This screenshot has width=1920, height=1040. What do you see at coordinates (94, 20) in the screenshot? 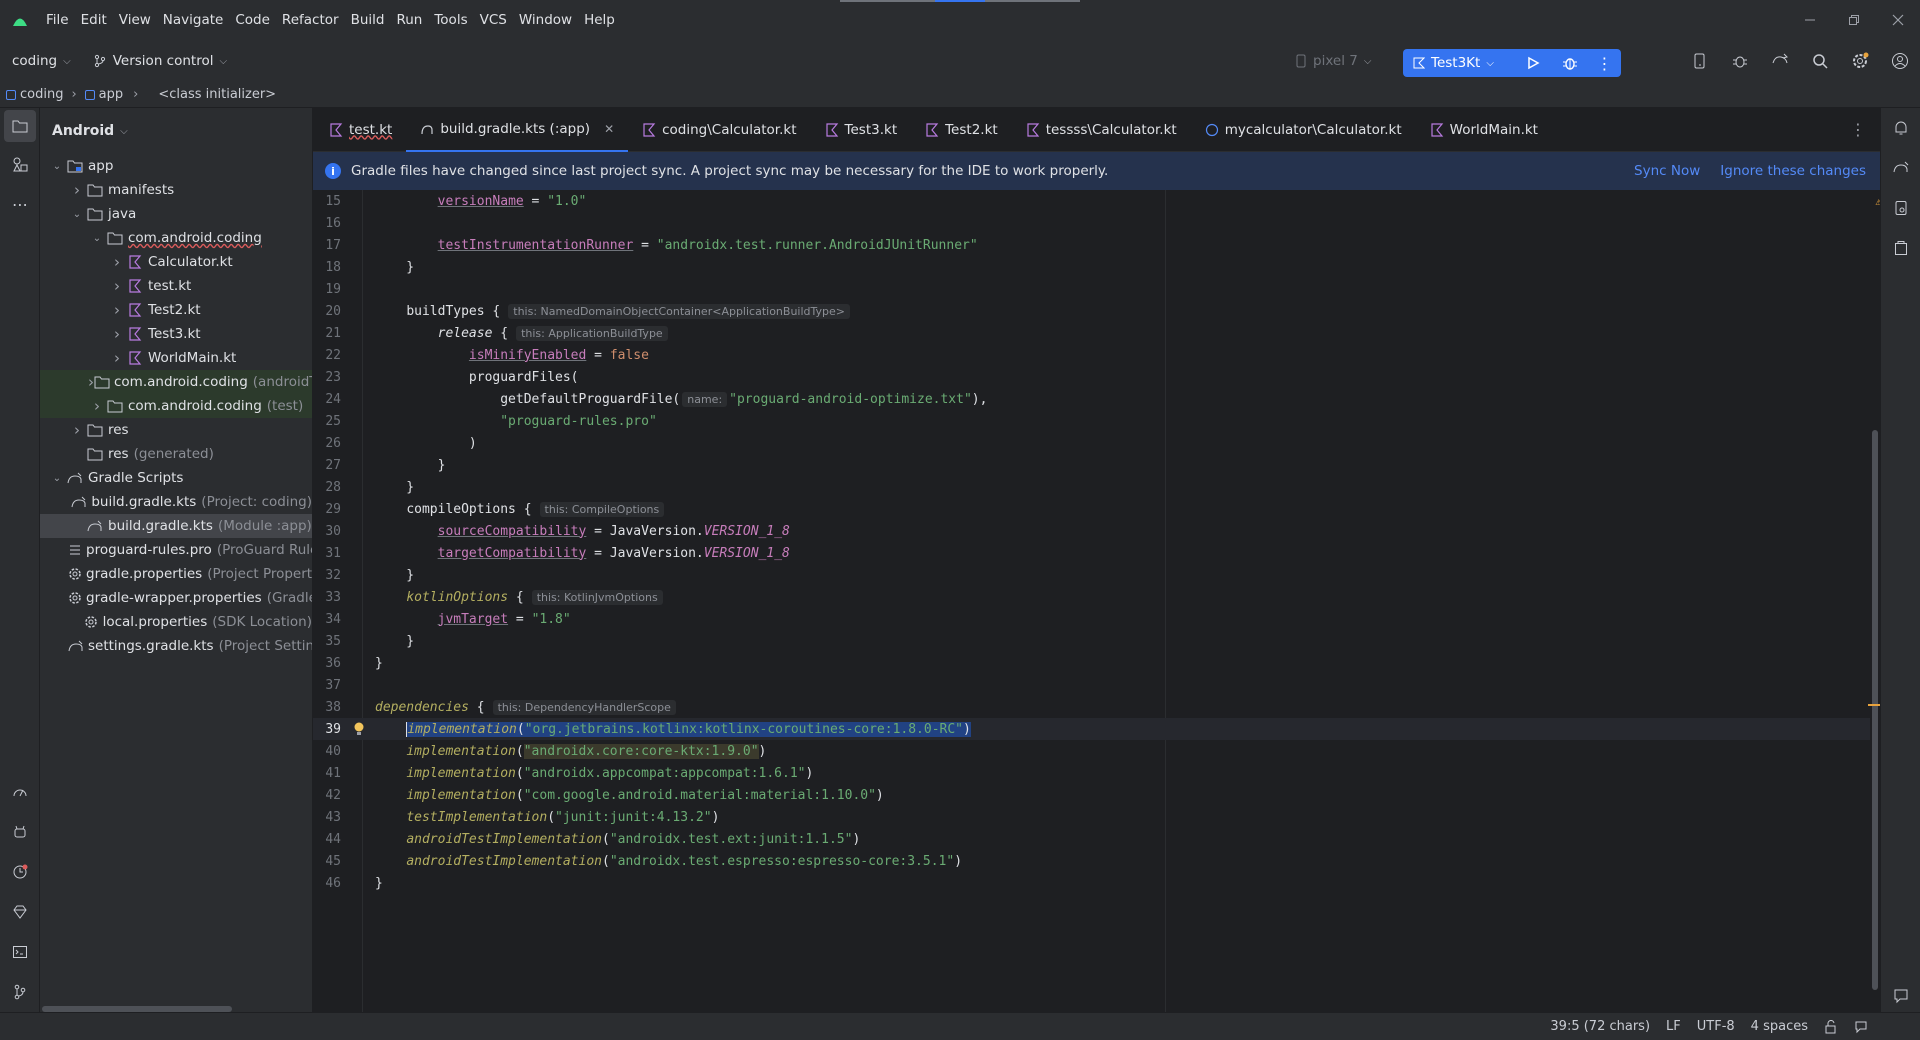
I see `menu-edit: Edit` at bounding box center [94, 20].